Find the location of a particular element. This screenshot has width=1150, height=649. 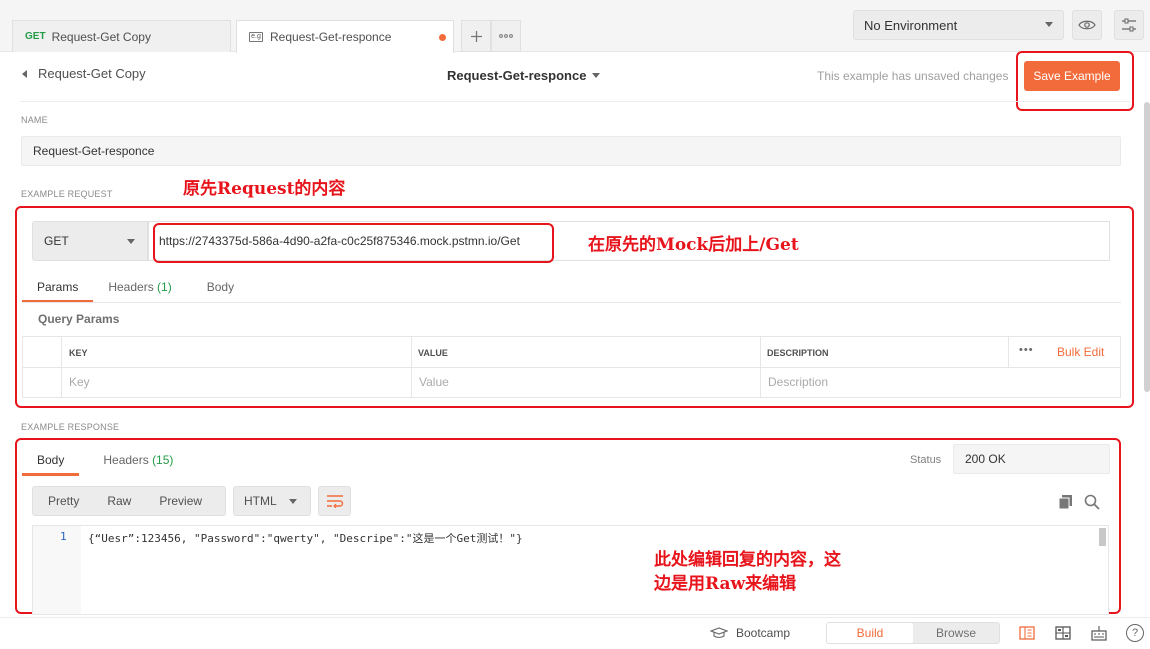

graduation-cap-icon is located at coordinates (719, 633).